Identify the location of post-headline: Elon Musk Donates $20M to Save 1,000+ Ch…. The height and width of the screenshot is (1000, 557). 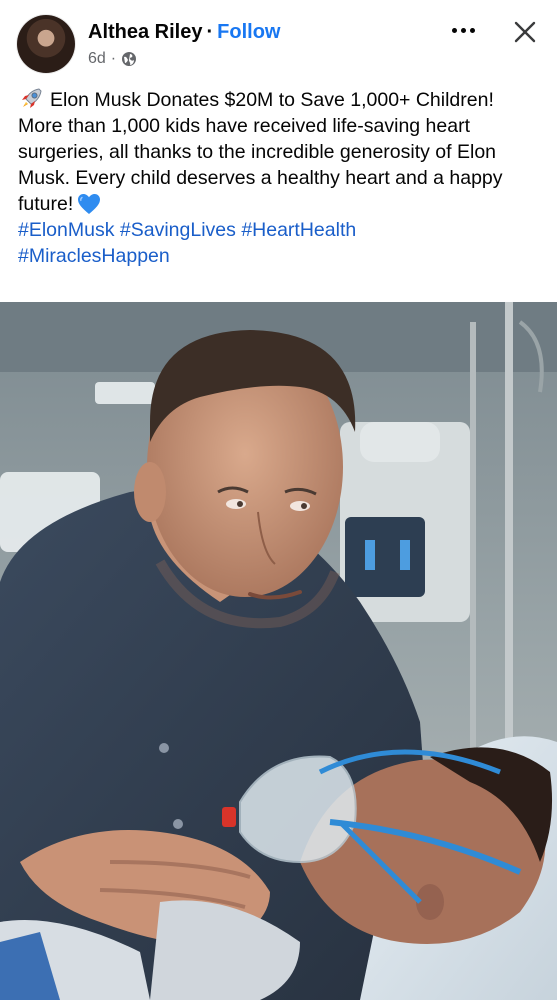
(272, 100).